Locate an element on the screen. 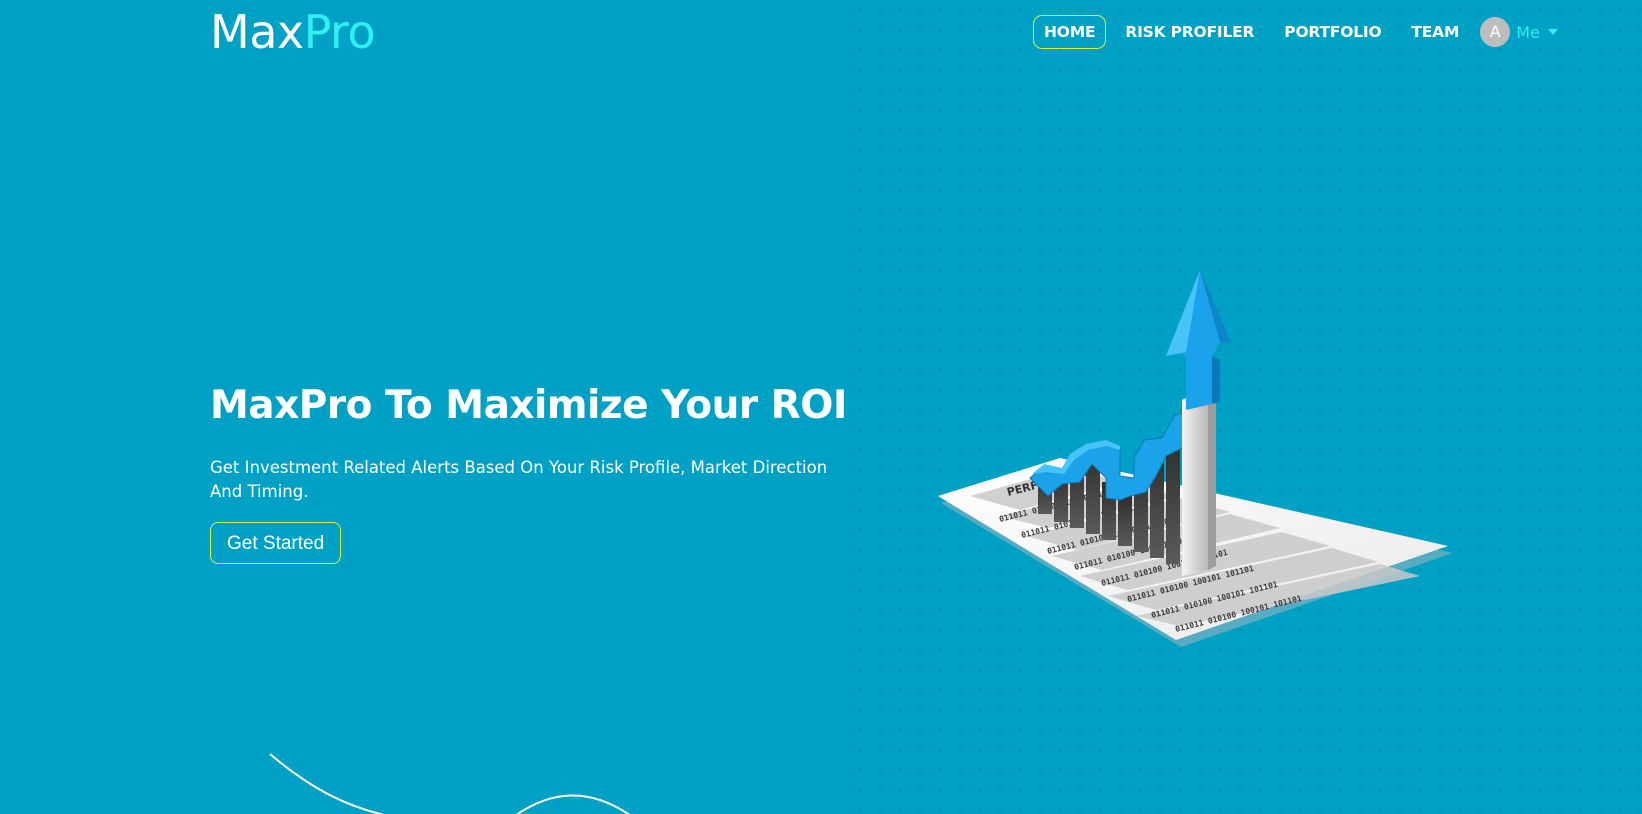 The image size is (1642, 814). main-nav: HOME RISK PROFILER PORTFOLIO TEAM A Me is located at coordinates (1295, 32).